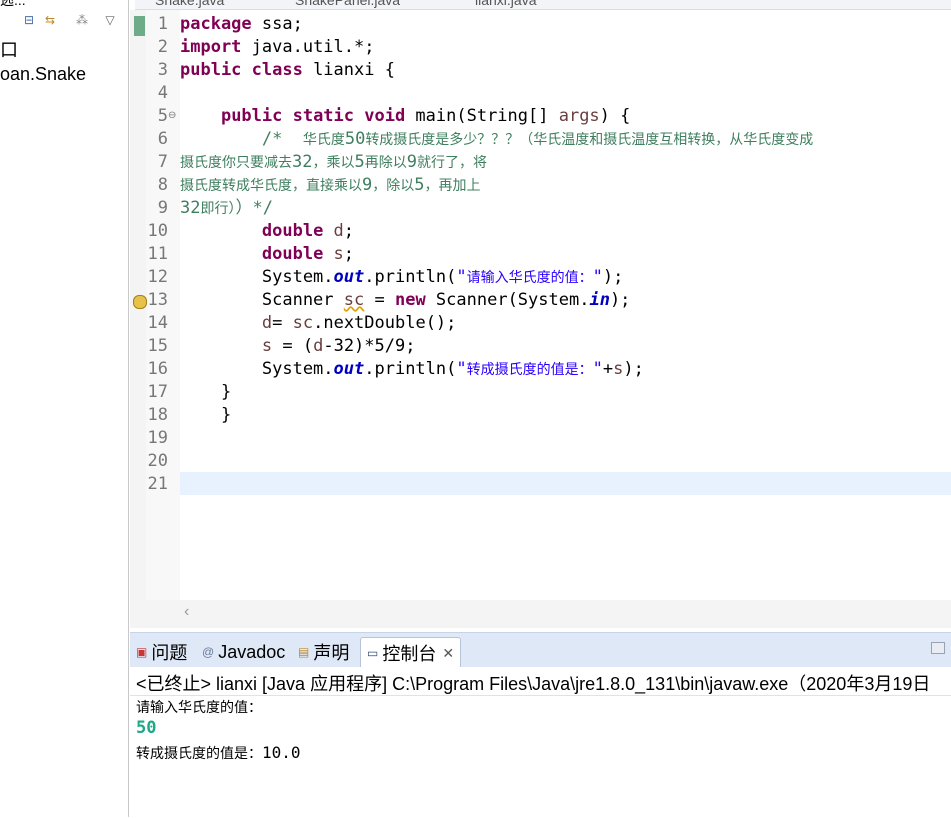 The image size is (951, 818). What do you see at coordinates (540, 650) in the screenshot?
I see `bottom-tab-strip: ▣ 问题 @ Javadoc ▤ 声明 ▭ 控制台 ✕` at bounding box center [540, 650].